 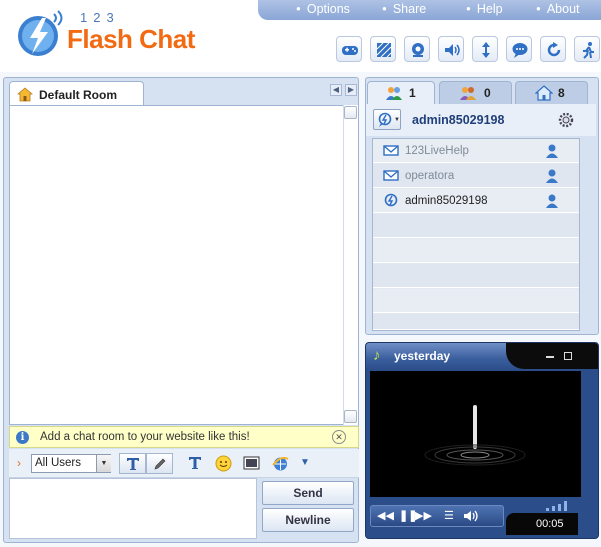 What do you see at coordinates (568, 356) in the screenshot?
I see `maximize-button` at bounding box center [568, 356].